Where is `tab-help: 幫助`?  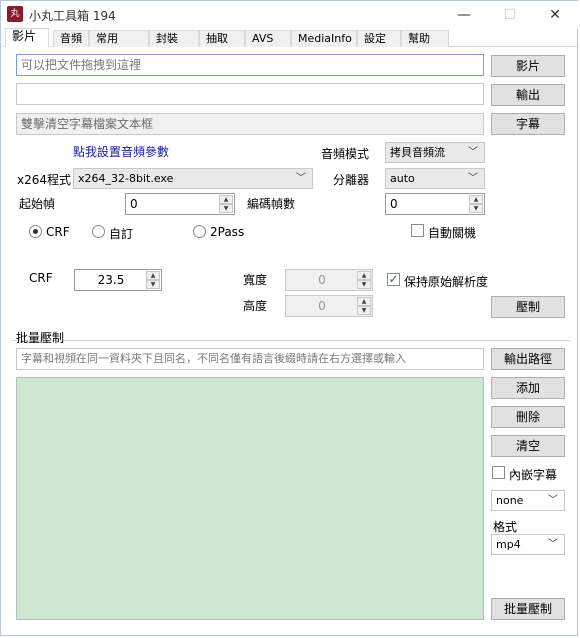 tab-help: 幫助 is located at coordinates (425, 38).